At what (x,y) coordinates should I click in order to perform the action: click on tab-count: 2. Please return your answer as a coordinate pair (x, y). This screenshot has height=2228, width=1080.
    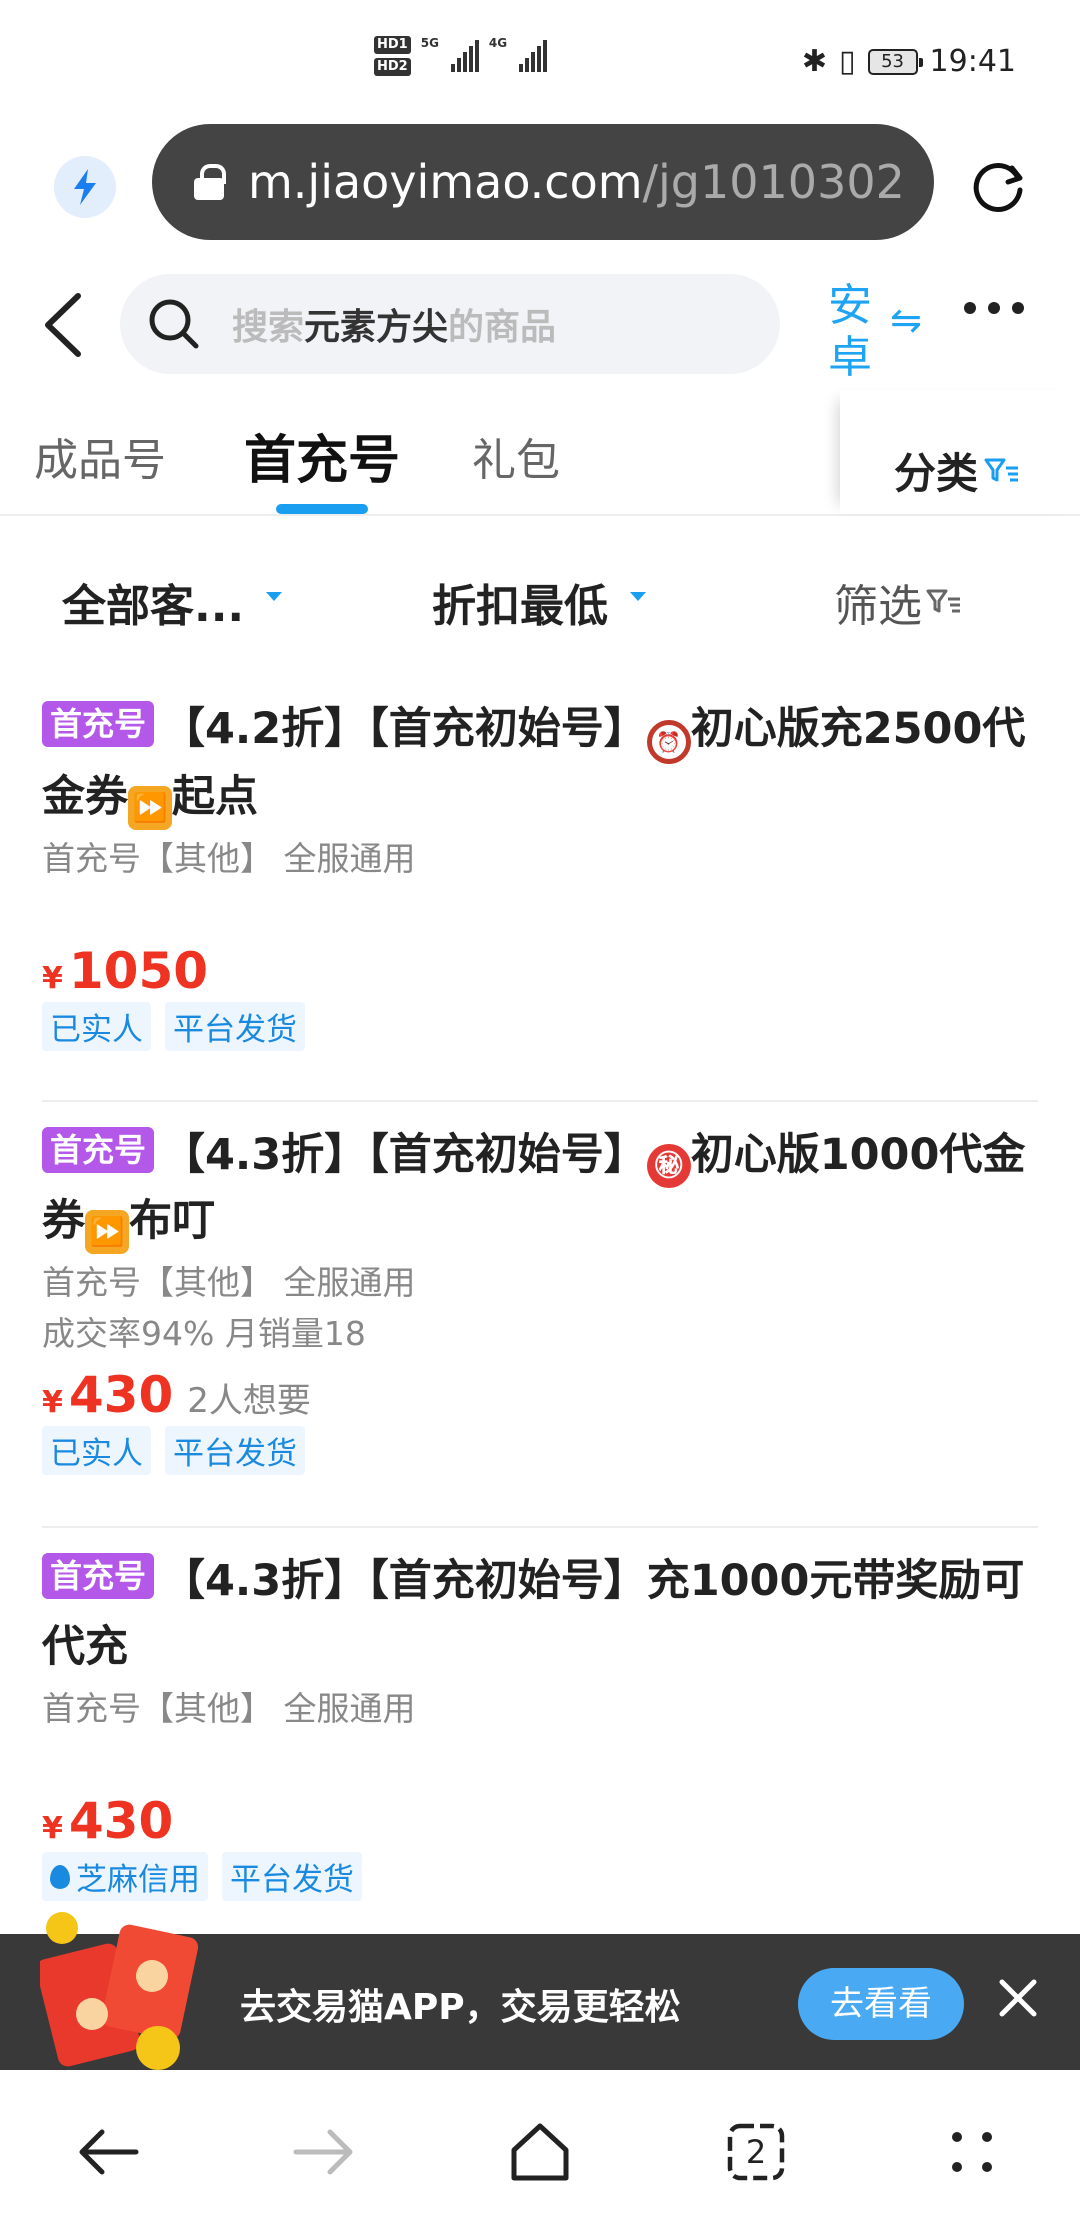
    Looking at the image, I should click on (756, 2152).